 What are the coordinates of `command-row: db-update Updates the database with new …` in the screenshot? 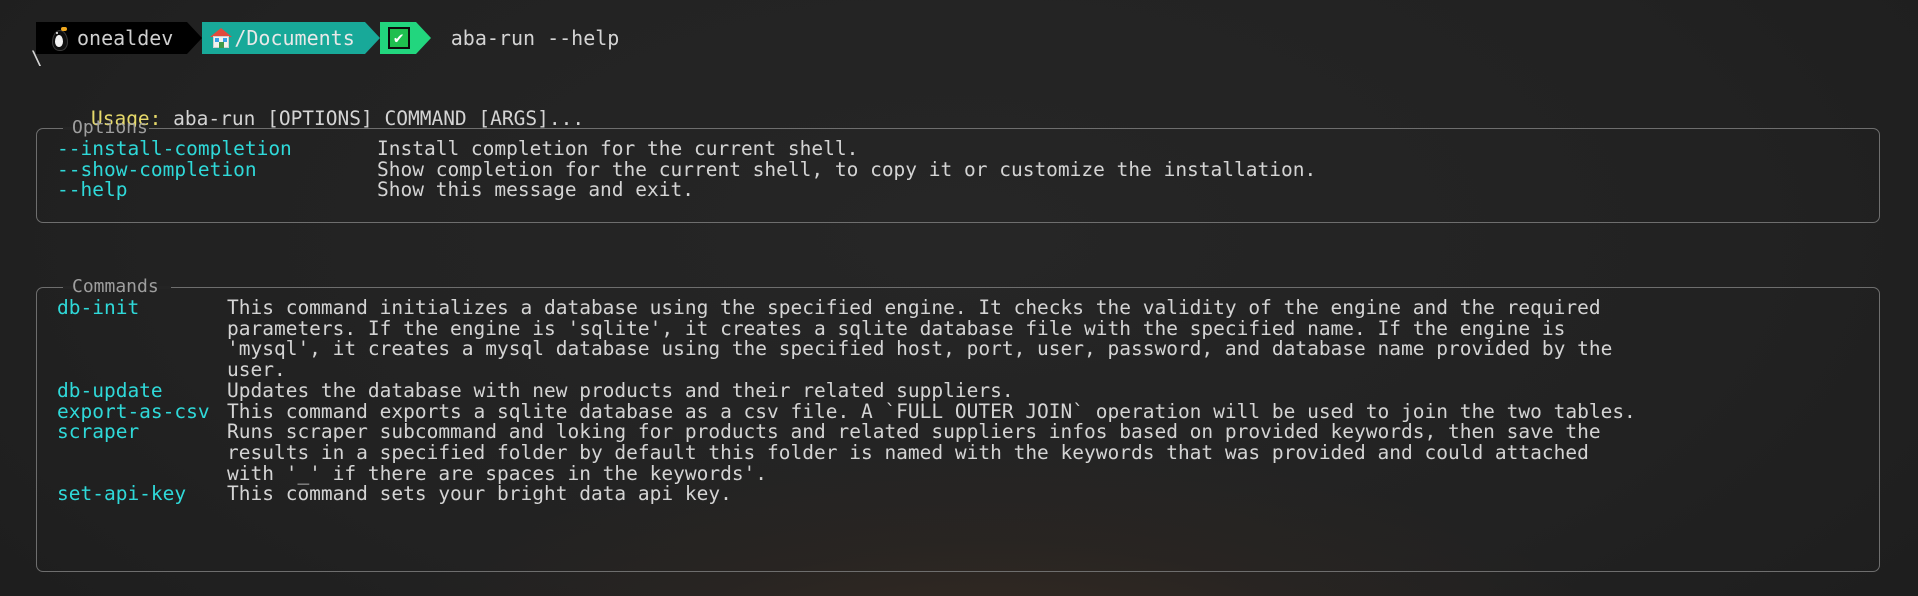 It's located at (963, 390).